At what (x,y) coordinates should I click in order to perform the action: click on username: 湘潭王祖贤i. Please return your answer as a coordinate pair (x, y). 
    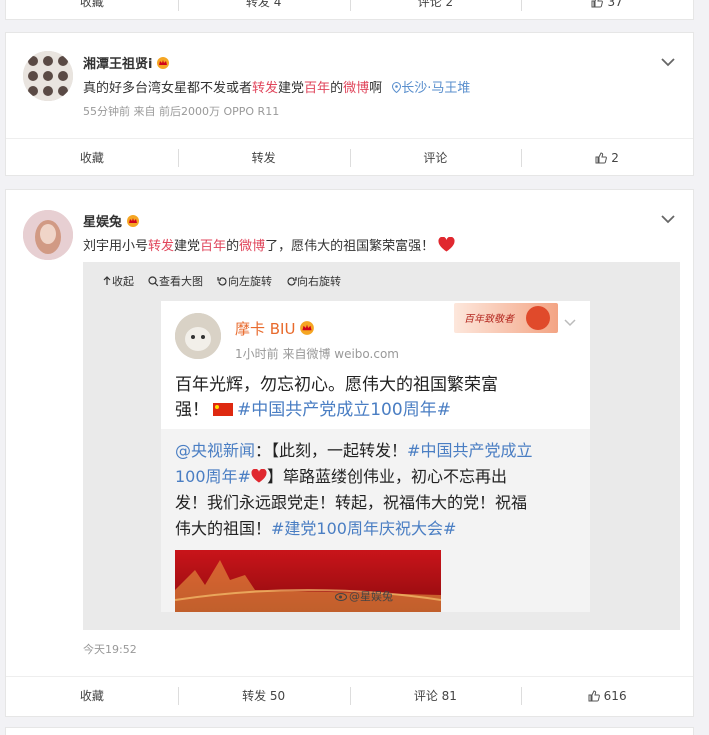
    Looking at the image, I should click on (126, 62).